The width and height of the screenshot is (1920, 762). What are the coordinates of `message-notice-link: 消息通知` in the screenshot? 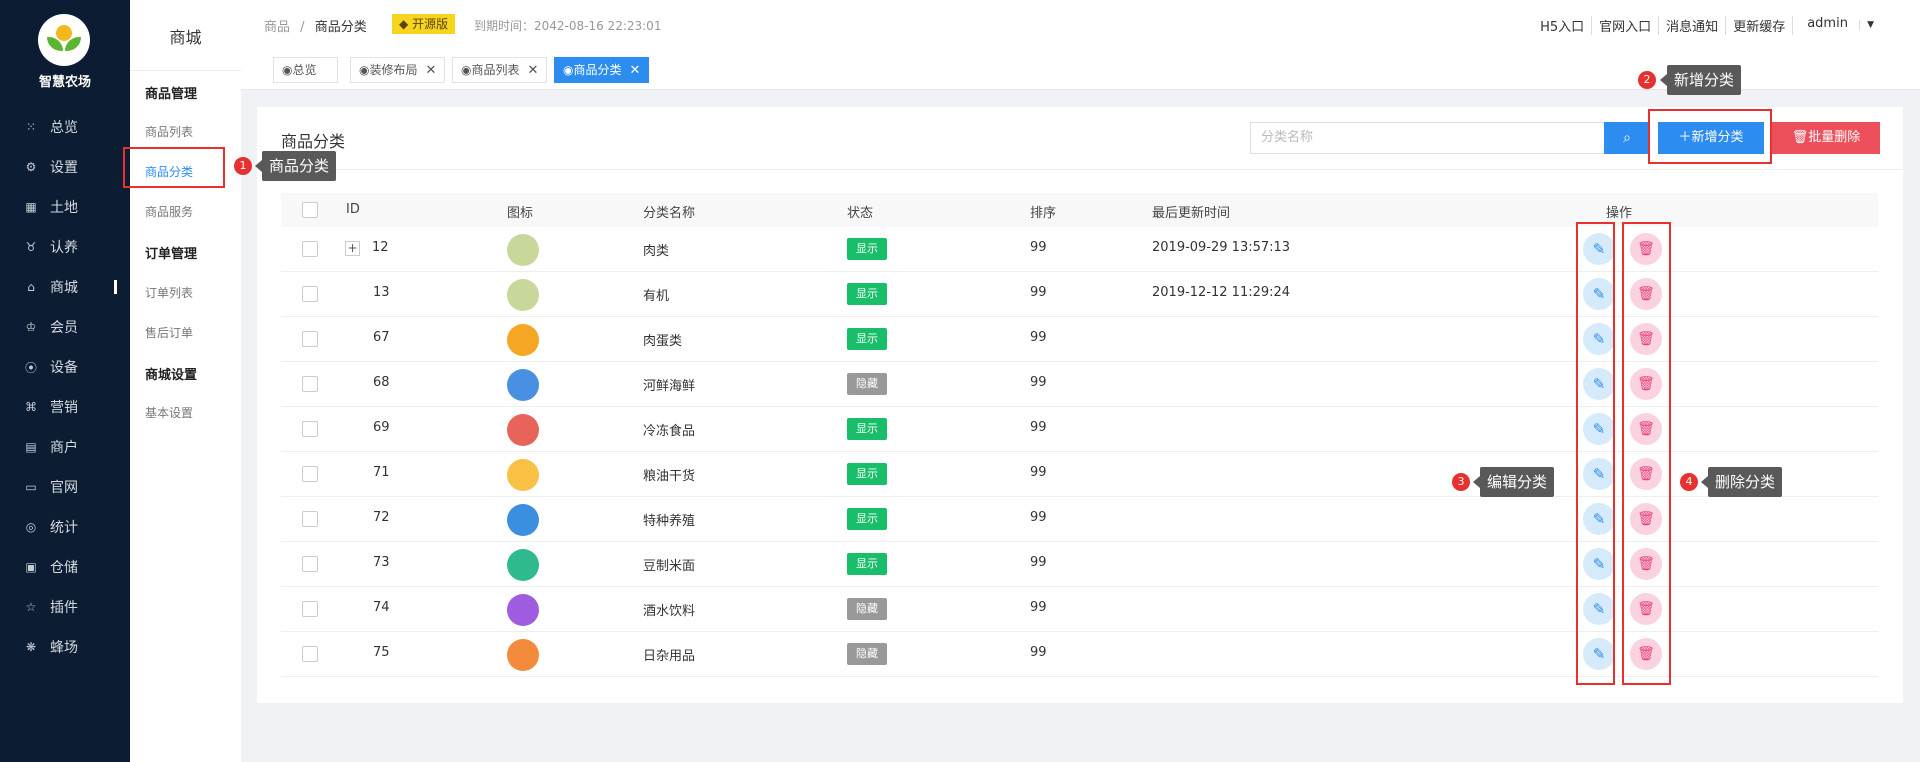 It's located at (1691, 25).